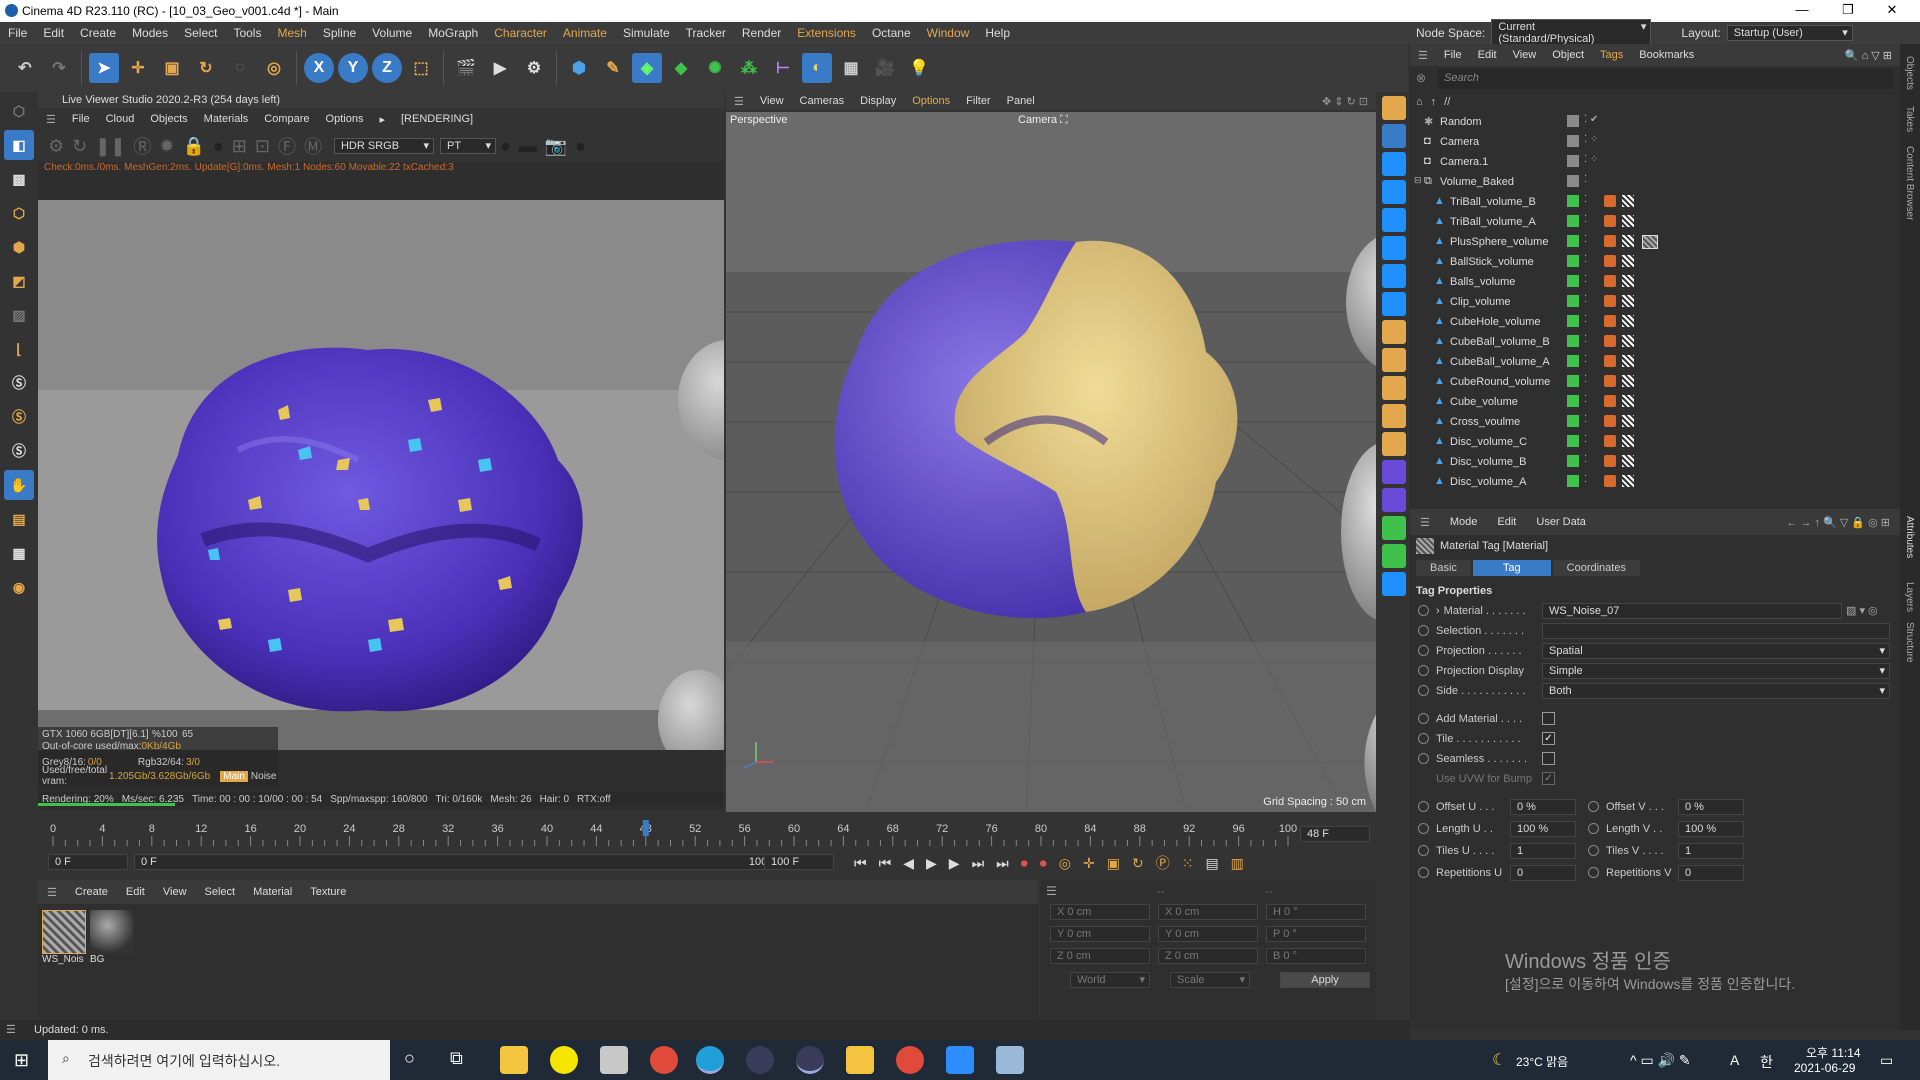 This screenshot has height=1080, width=1920. I want to click on material-field: WS_Noise_07, so click(1692, 611).